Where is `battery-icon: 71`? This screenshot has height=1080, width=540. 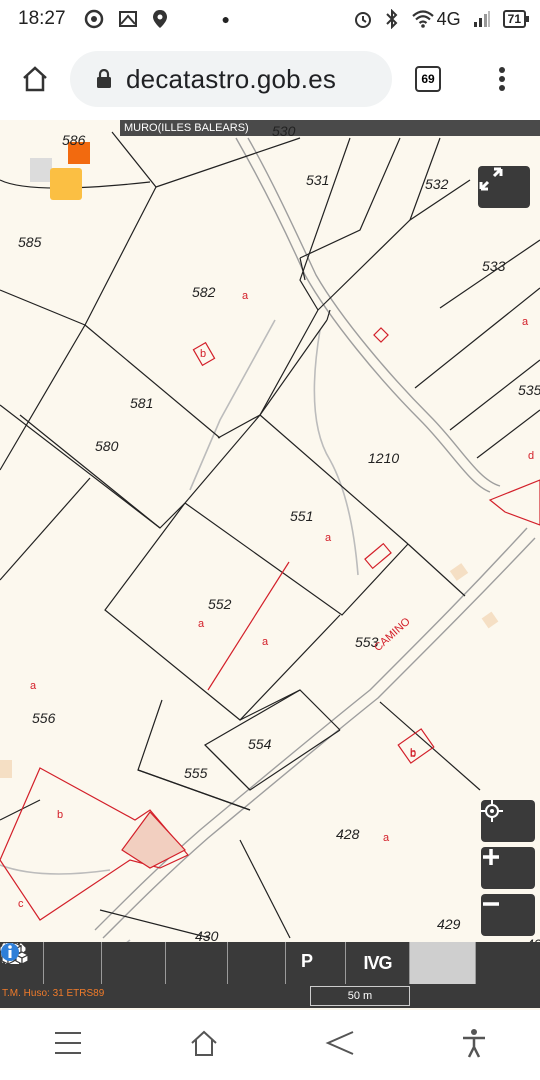 battery-icon: 71 is located at coordinates (516, 19).